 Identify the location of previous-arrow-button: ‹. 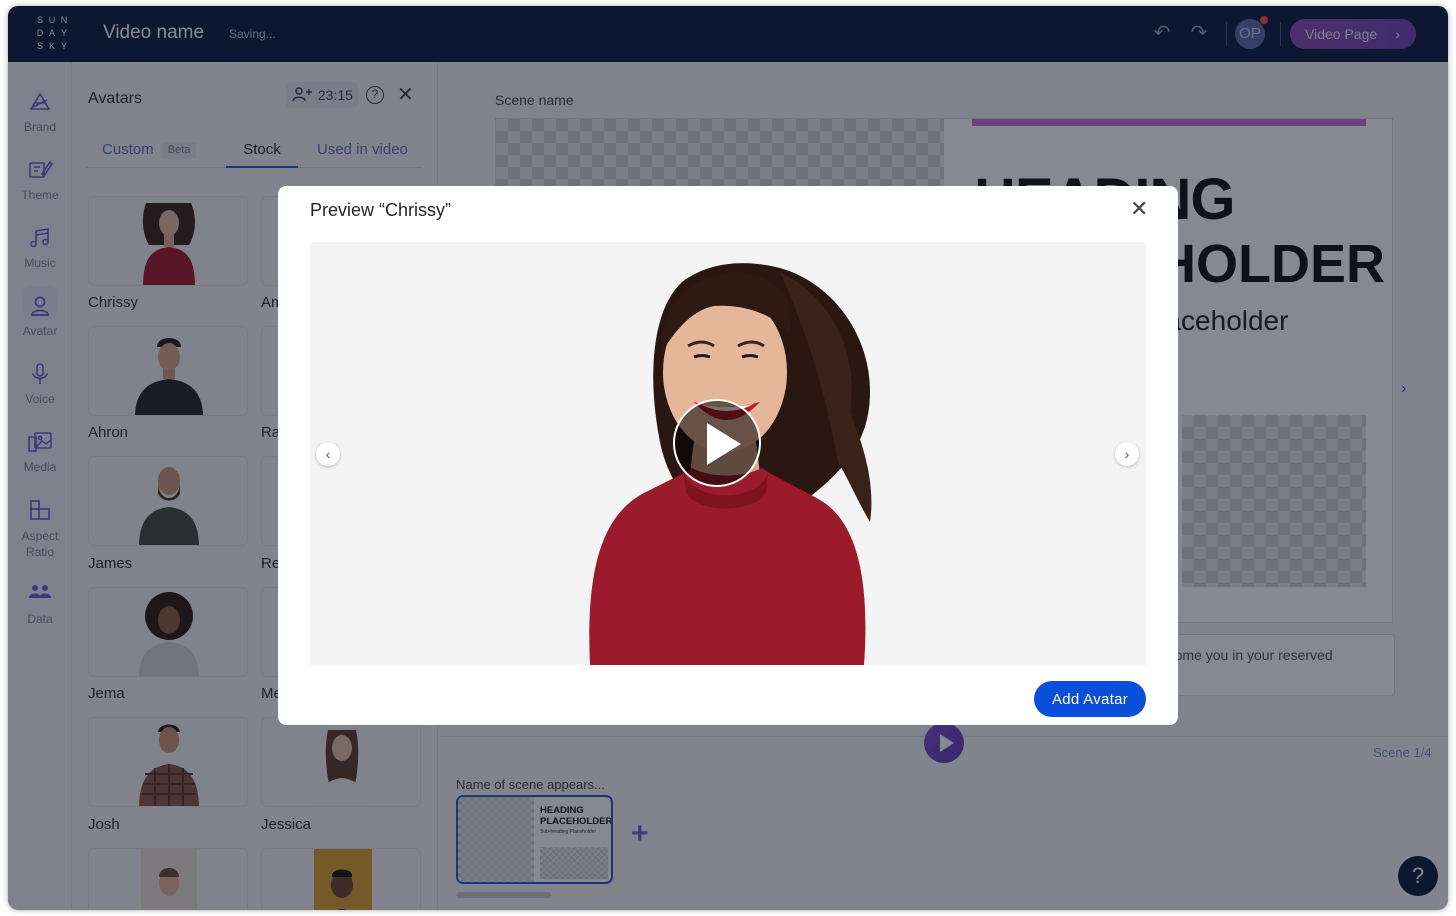
(328, 454).